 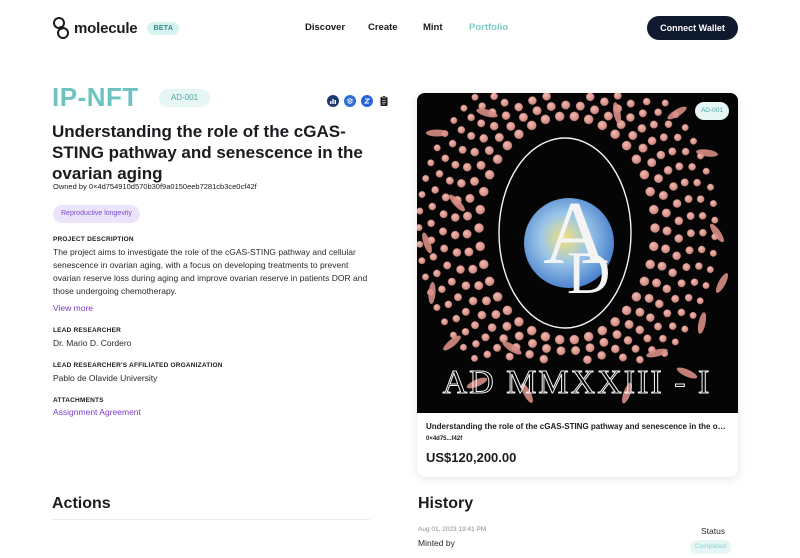 What do you see at coordinates (713, 531) in the screenshot?
I see `history-status-label: Status` at bounding box center [713, 531].